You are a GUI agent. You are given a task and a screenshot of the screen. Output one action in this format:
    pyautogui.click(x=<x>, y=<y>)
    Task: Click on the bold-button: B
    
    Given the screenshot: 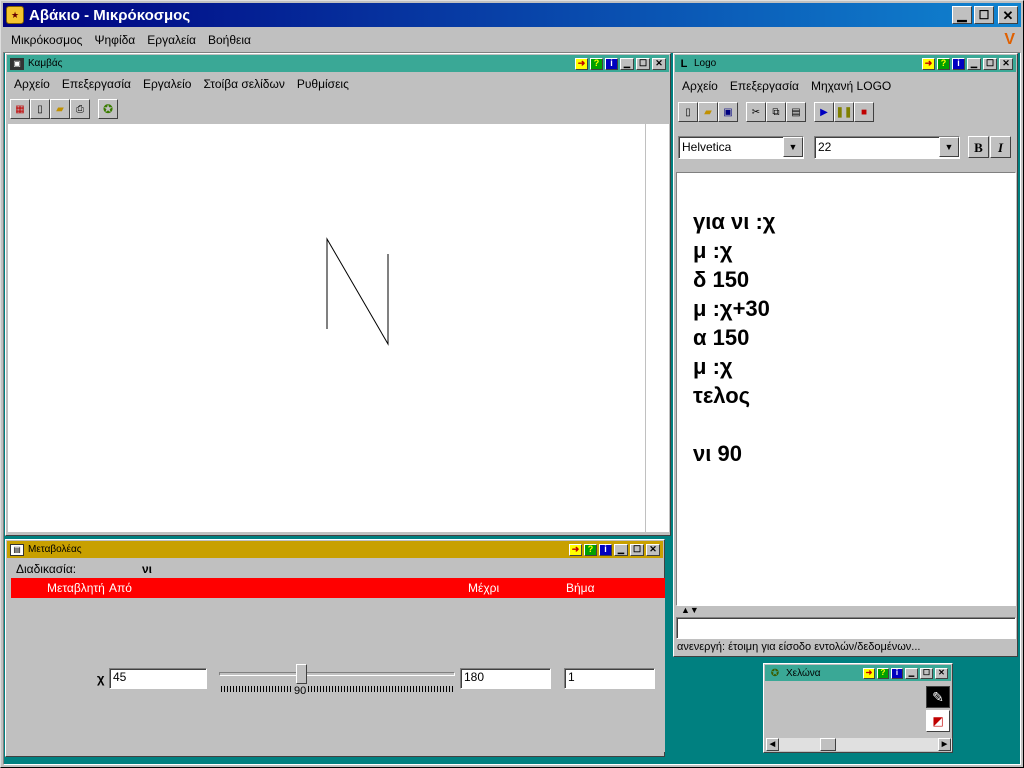 What is the action you would take?
    pyautogui.click(x=978, y=147)
    